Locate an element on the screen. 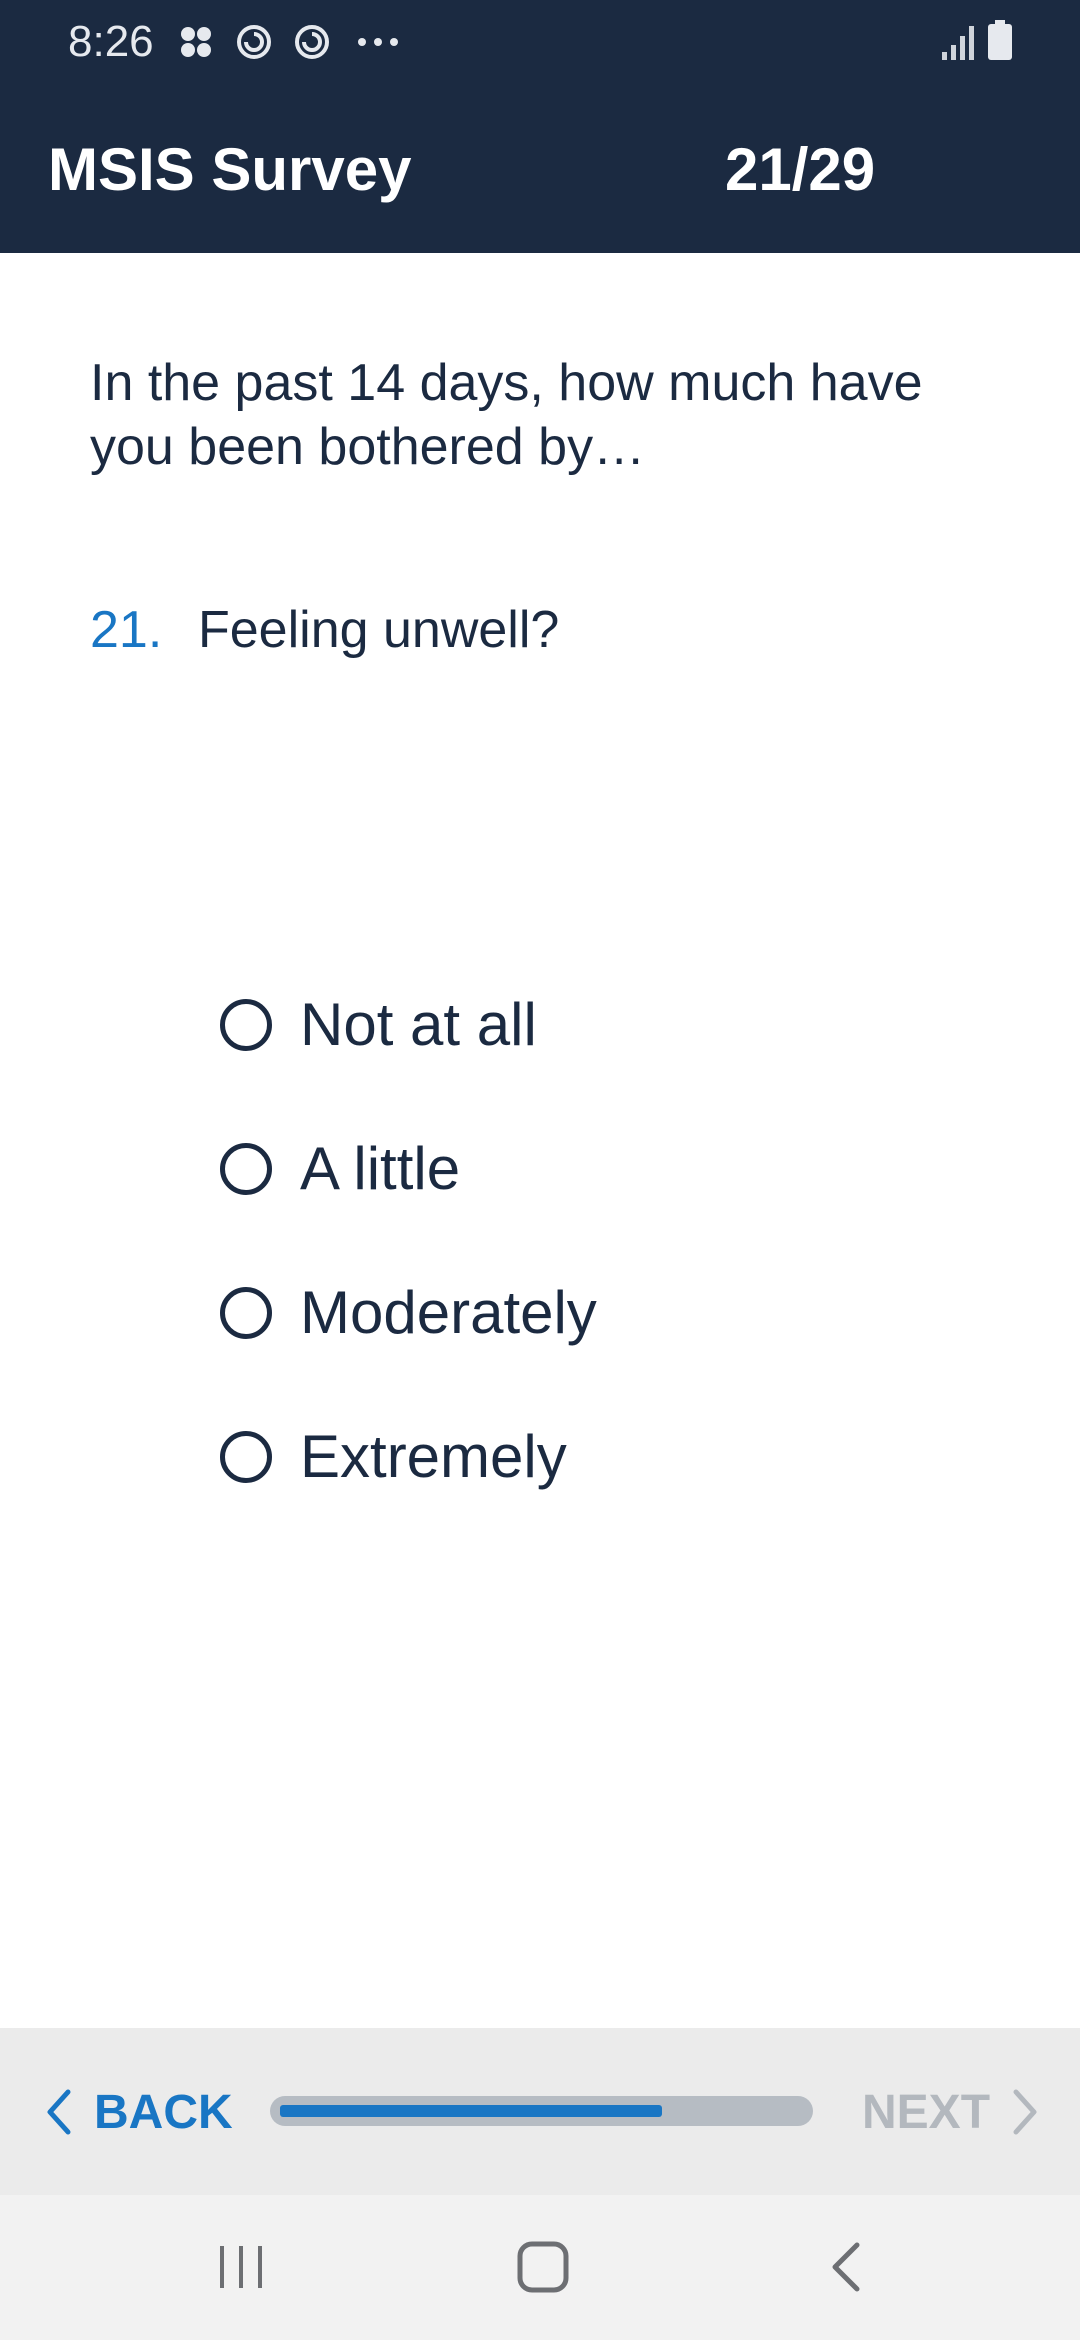  apps-grid-icon is located at coordinates (196, 42).